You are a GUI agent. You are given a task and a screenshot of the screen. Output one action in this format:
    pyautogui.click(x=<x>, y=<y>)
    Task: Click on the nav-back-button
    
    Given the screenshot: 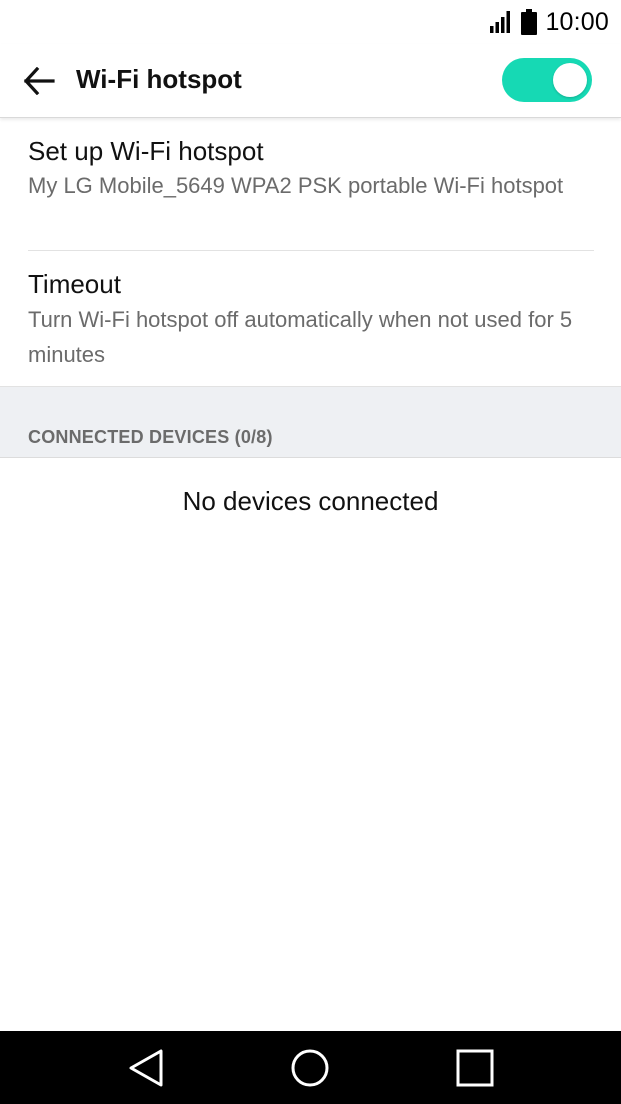 What is the action you would take?
    pyautogui.click(x=146, y=1068)
    